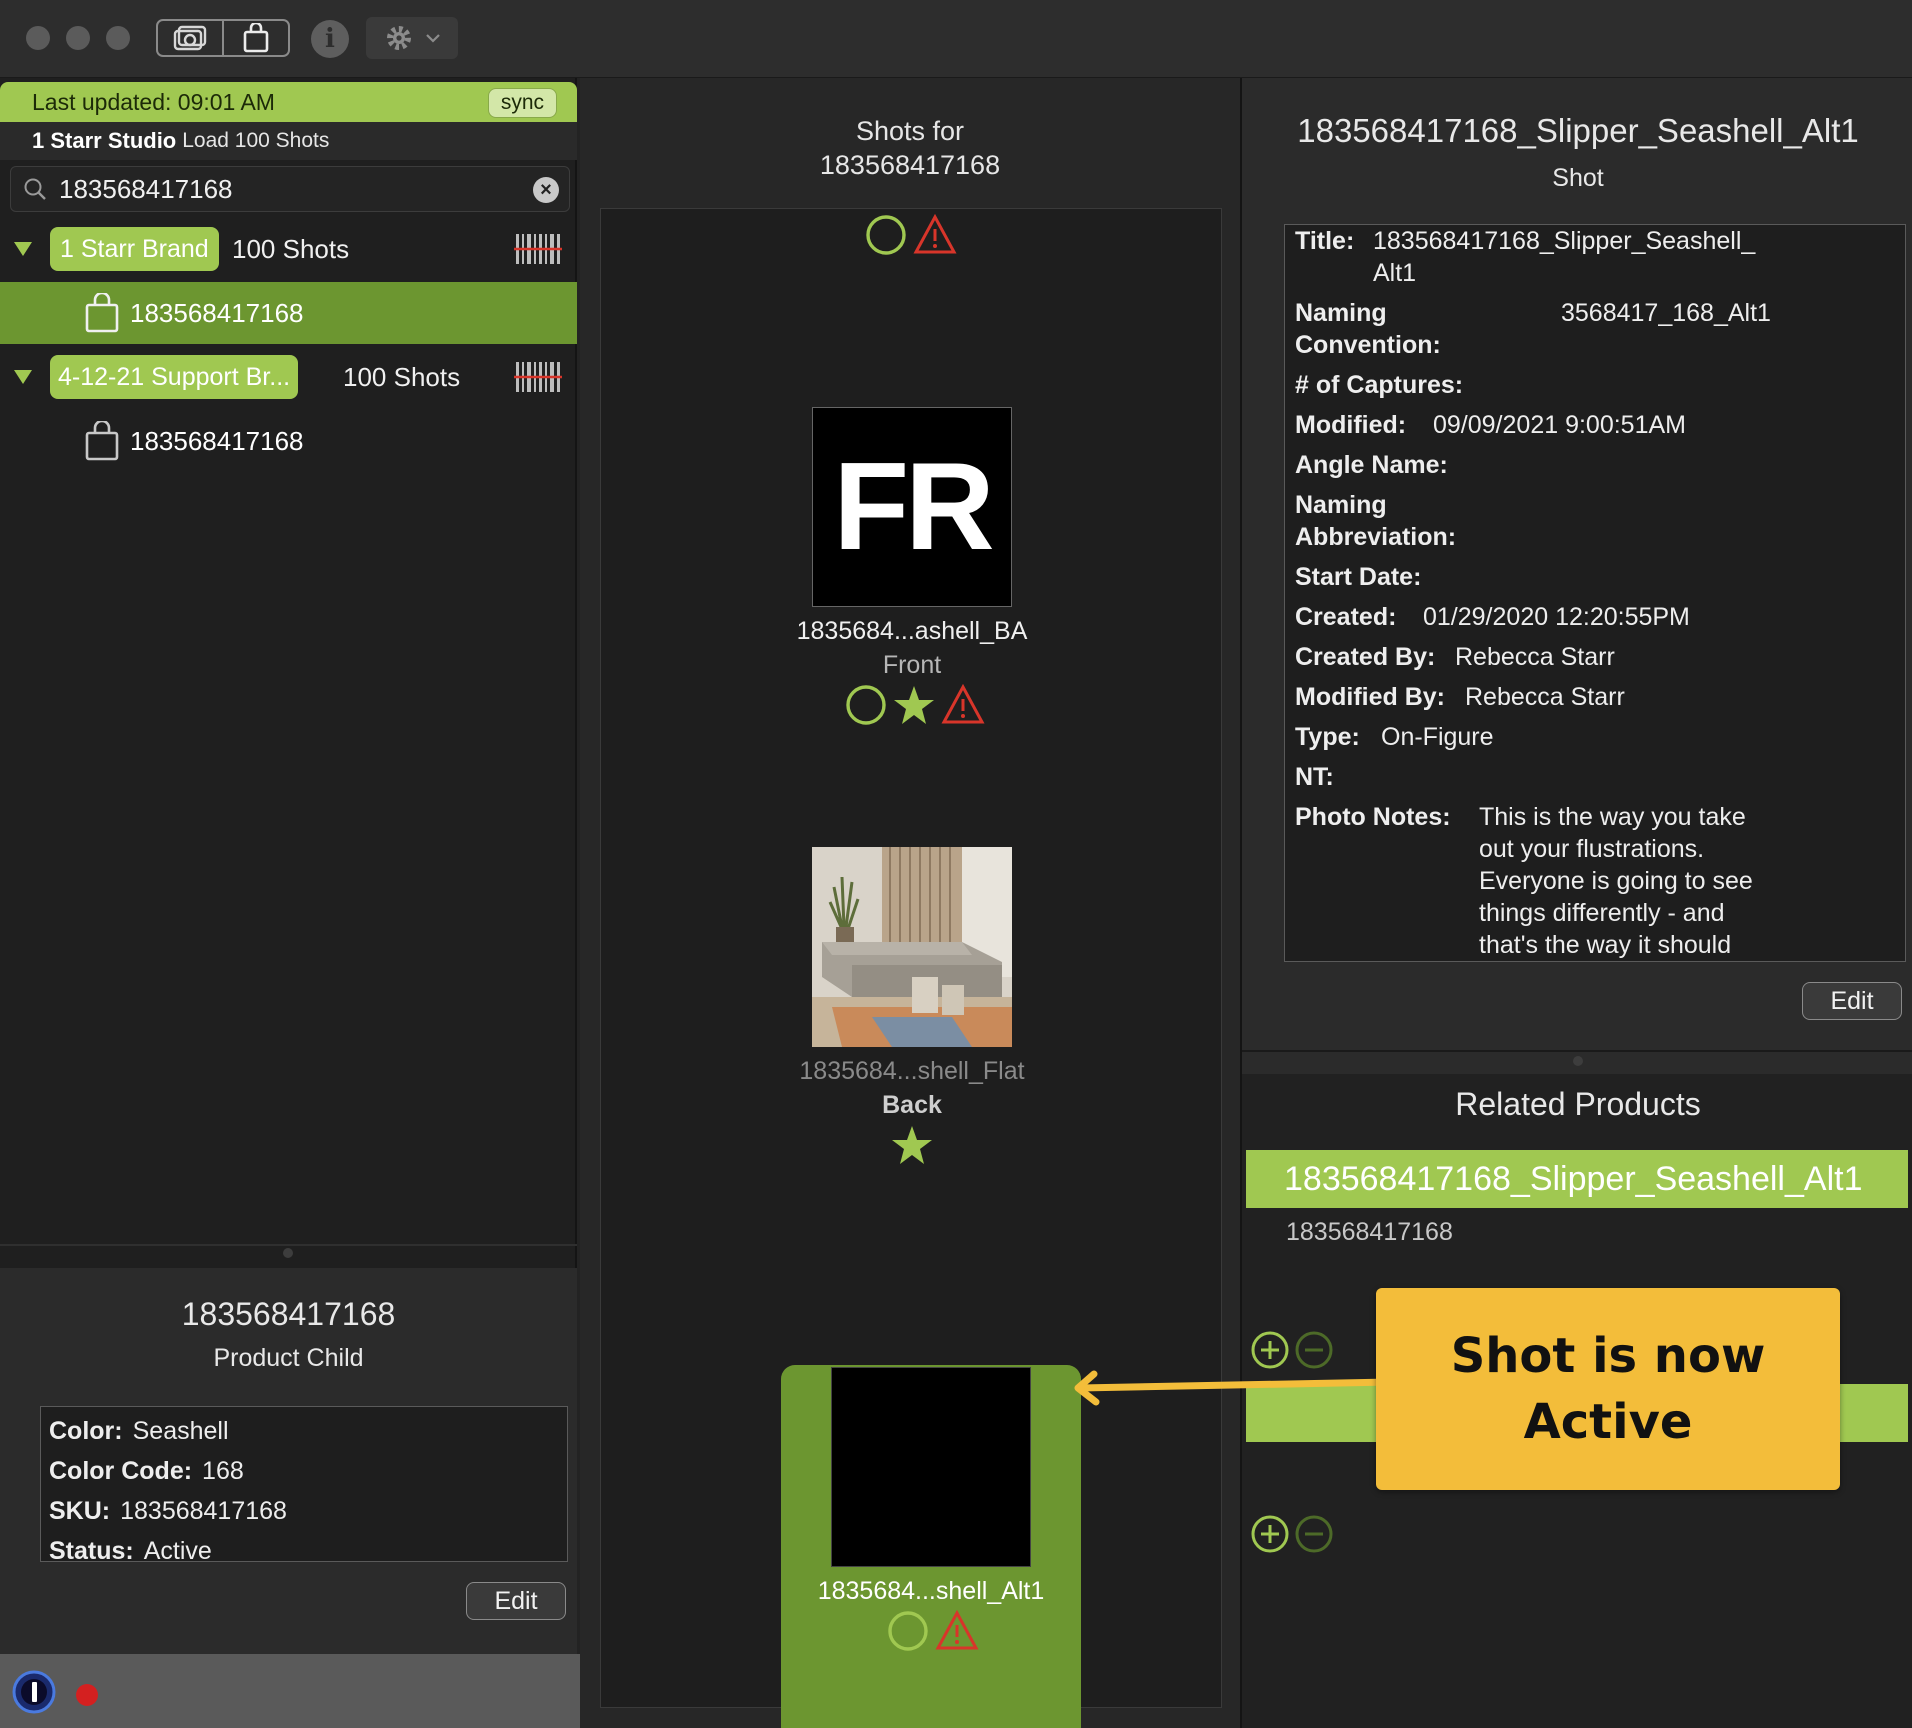  I want to click on search-input: 183568417168, so click(146, 189).